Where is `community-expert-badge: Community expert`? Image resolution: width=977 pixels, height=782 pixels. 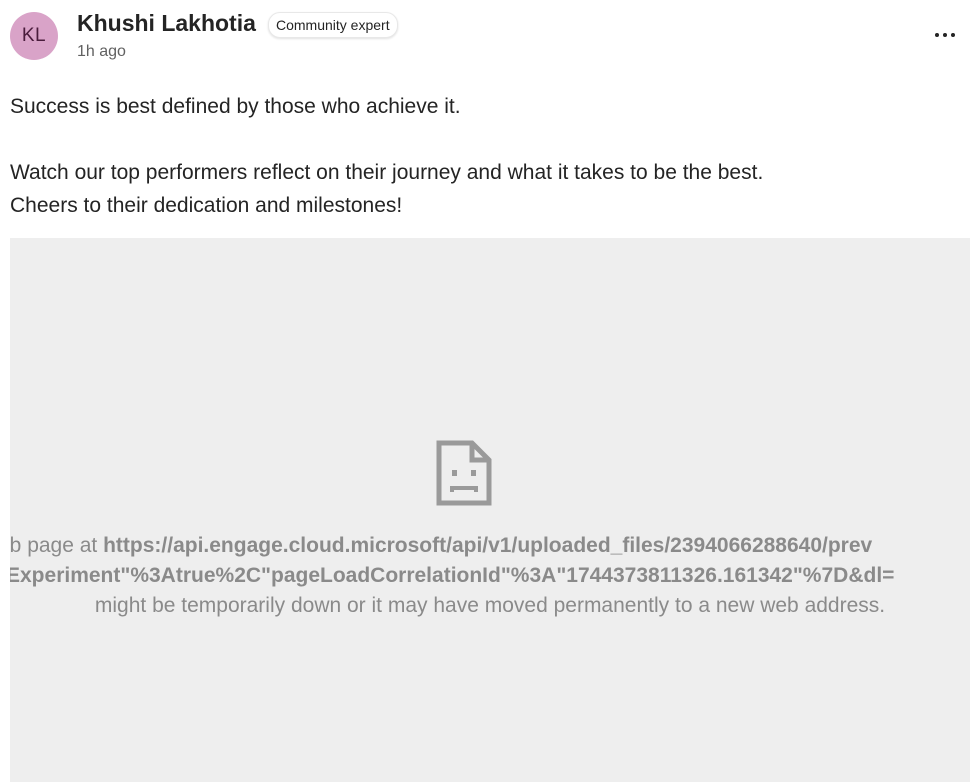 community-expert-badge: Community expert is located at coordinates (333, 25).